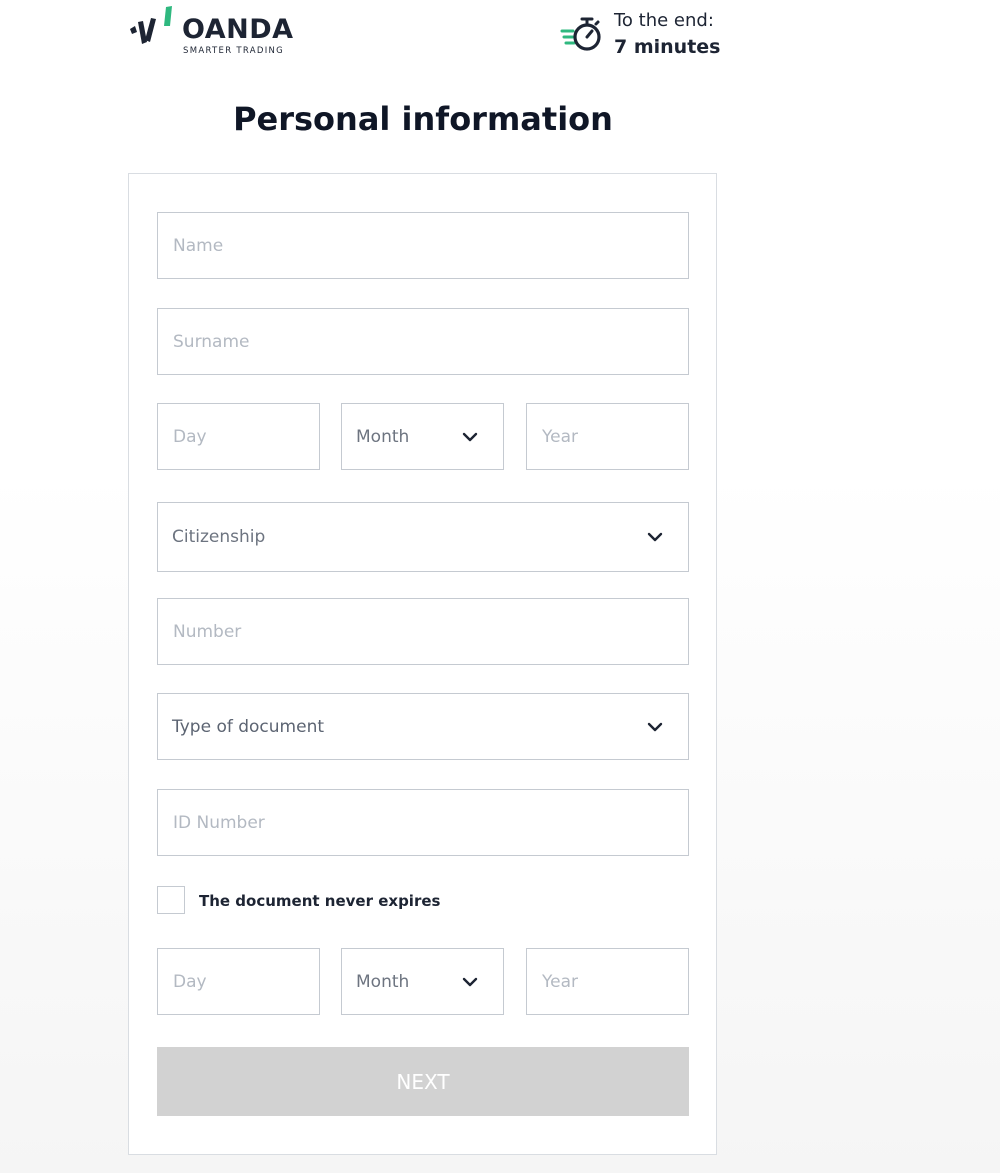 The height and width of the screenshot is (1173, 1000). I want to click on surname-field, so click(423, 341).